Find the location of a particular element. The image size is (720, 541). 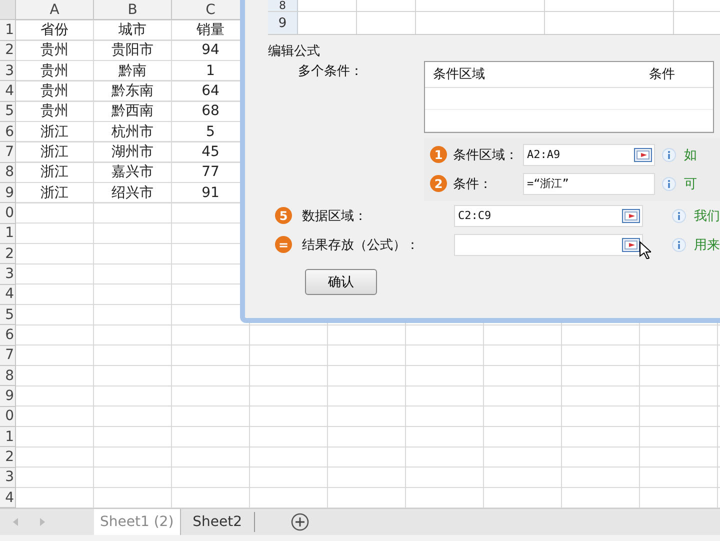

column-header: A is located at coordinates (55, 10).